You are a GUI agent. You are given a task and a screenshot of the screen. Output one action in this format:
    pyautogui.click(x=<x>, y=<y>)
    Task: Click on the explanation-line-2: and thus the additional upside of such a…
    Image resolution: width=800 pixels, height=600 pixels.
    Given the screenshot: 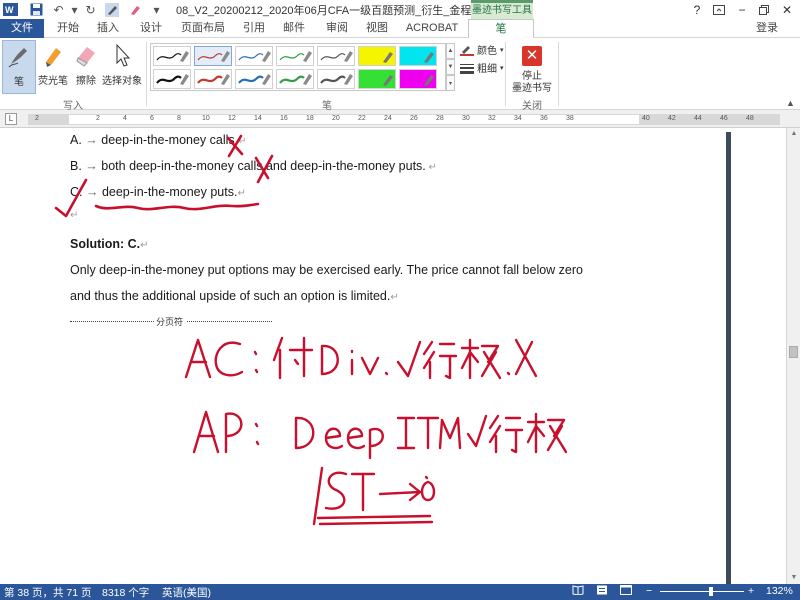 What is the action you would take?
    pyautogui.click(x=234, y=296)
    